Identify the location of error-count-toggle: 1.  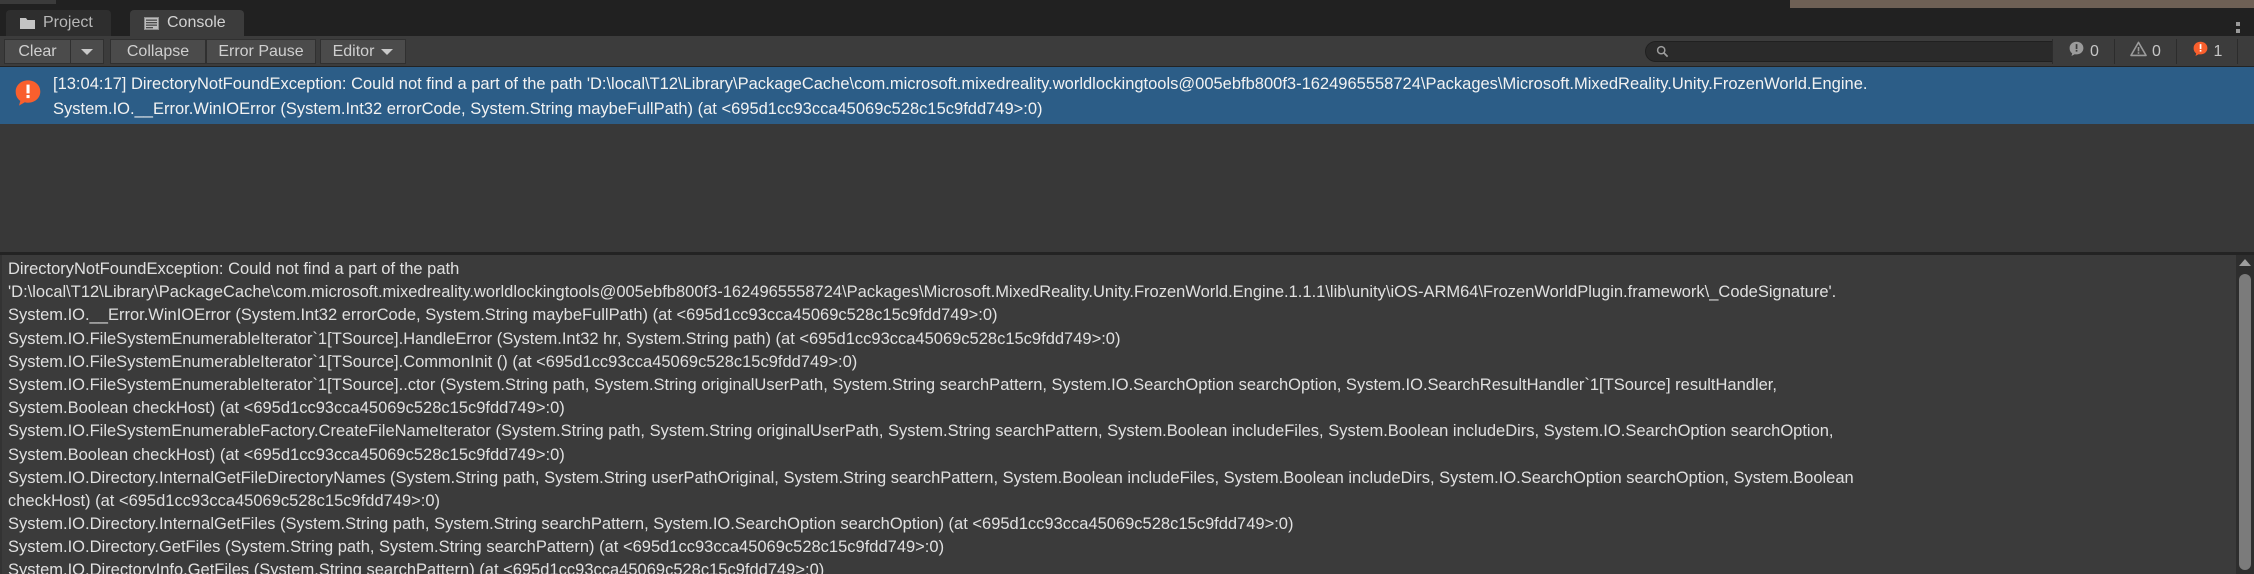
(2207, 51).